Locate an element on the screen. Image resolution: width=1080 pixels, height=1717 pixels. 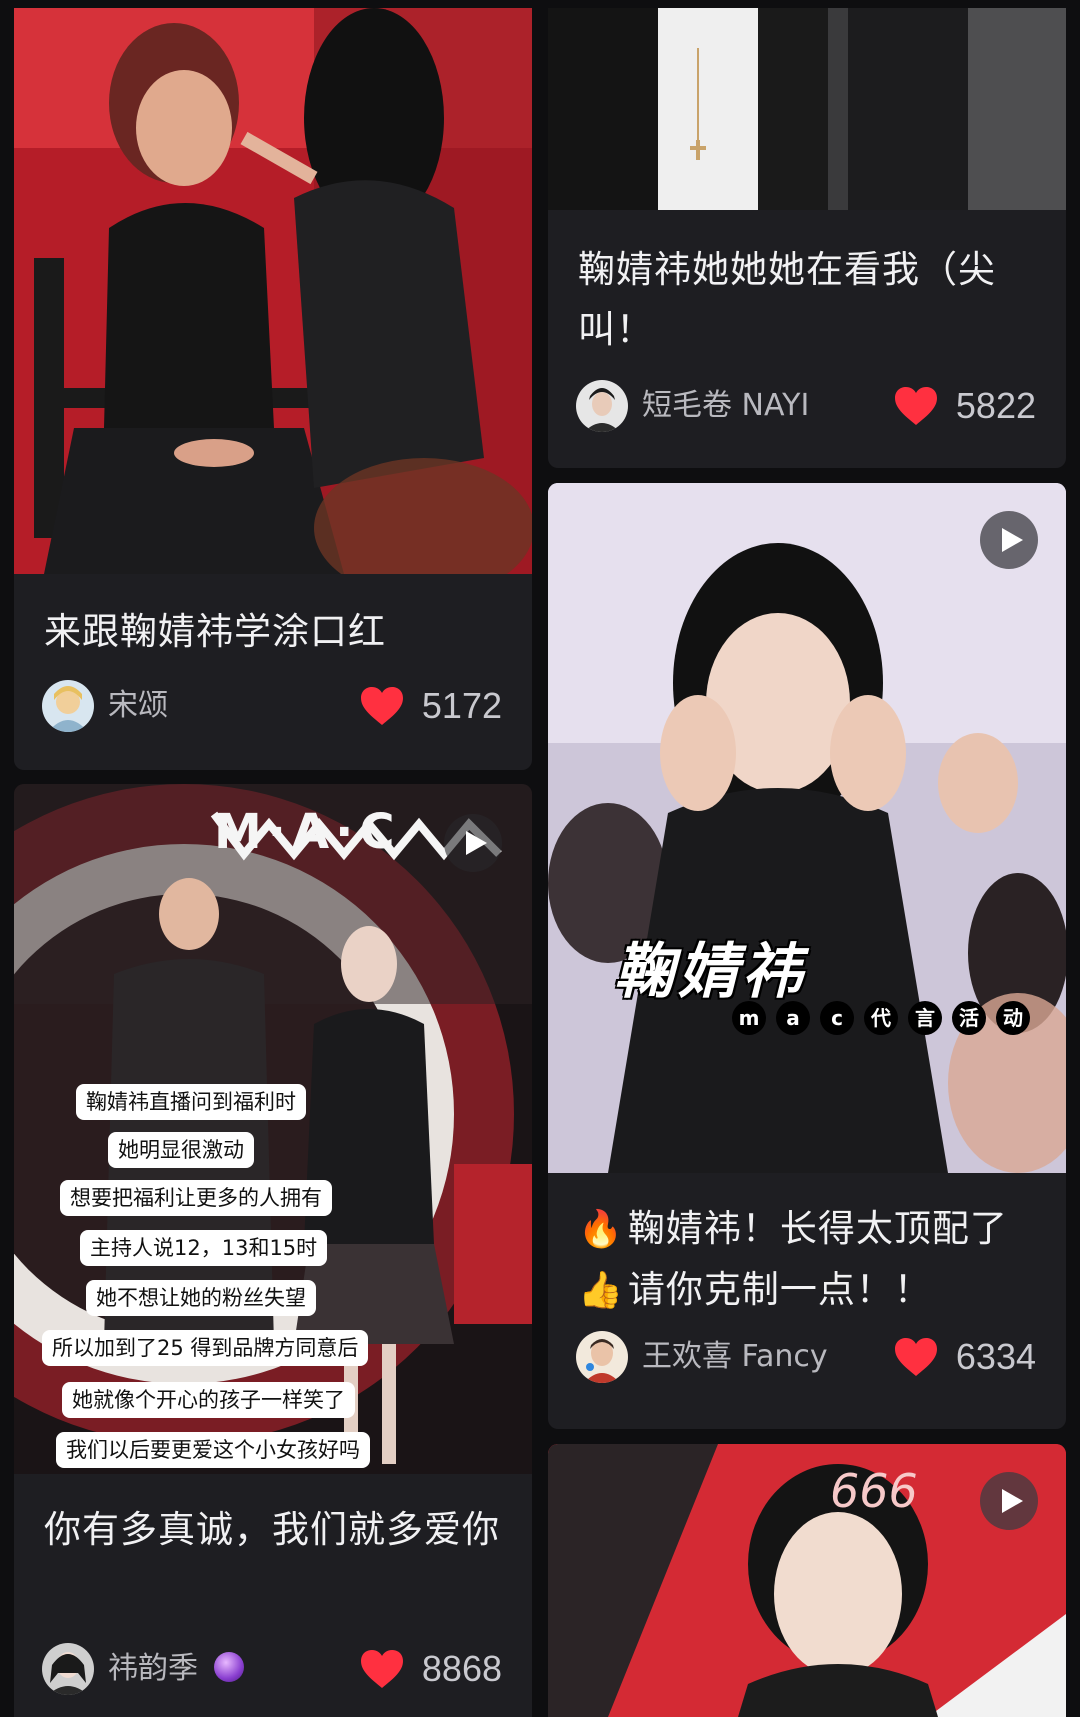
video-overlay-tag: m a c 代 言 活 动 is located at coordinates (881, 1018).